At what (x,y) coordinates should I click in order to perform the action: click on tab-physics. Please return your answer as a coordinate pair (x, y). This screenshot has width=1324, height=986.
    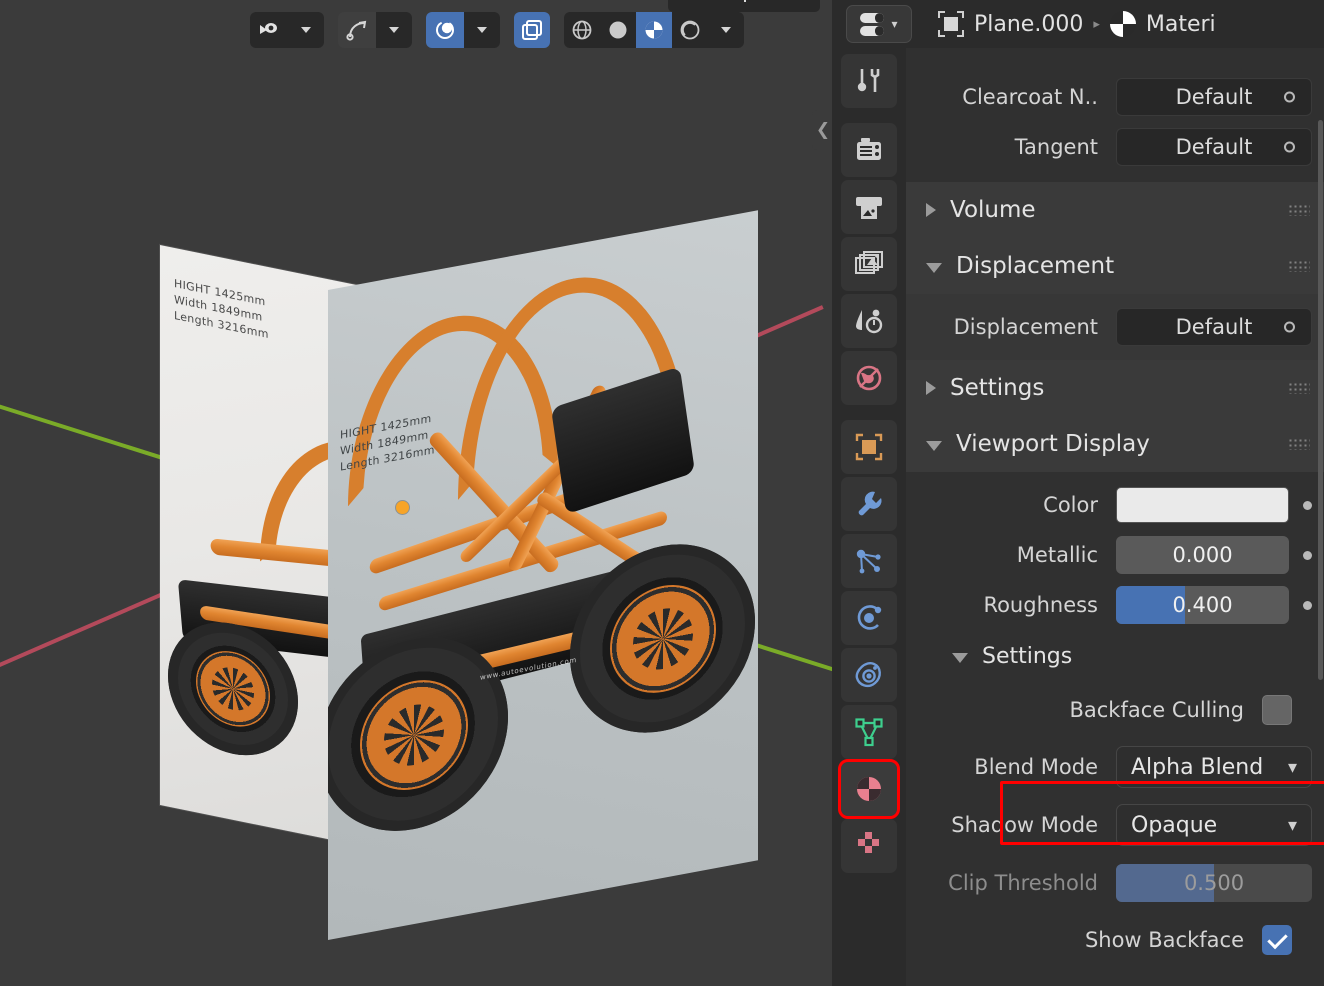
    Looking at the image, I should click on (869, 618).